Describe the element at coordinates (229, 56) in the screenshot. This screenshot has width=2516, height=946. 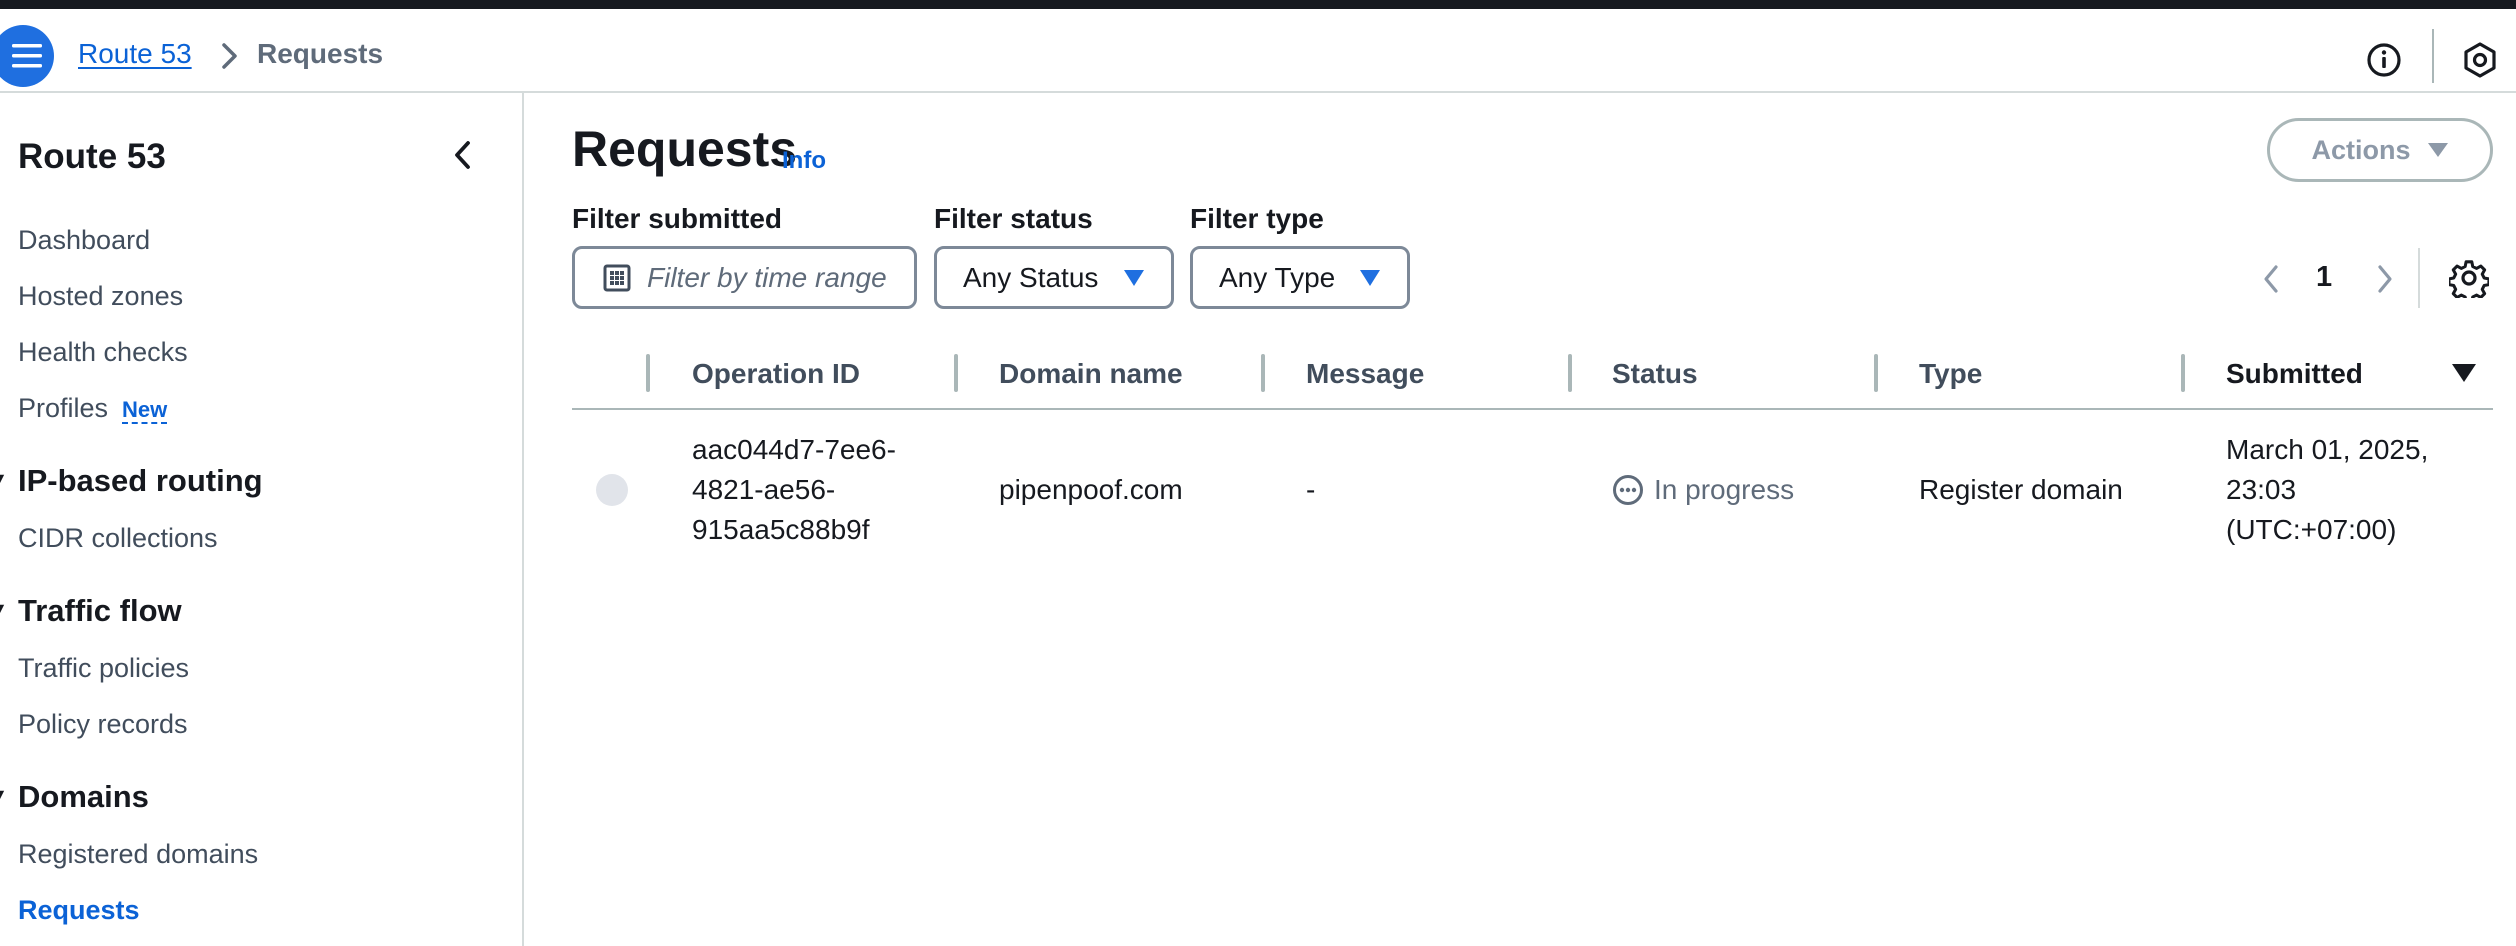
I see `chevron-right-icon` at that location.